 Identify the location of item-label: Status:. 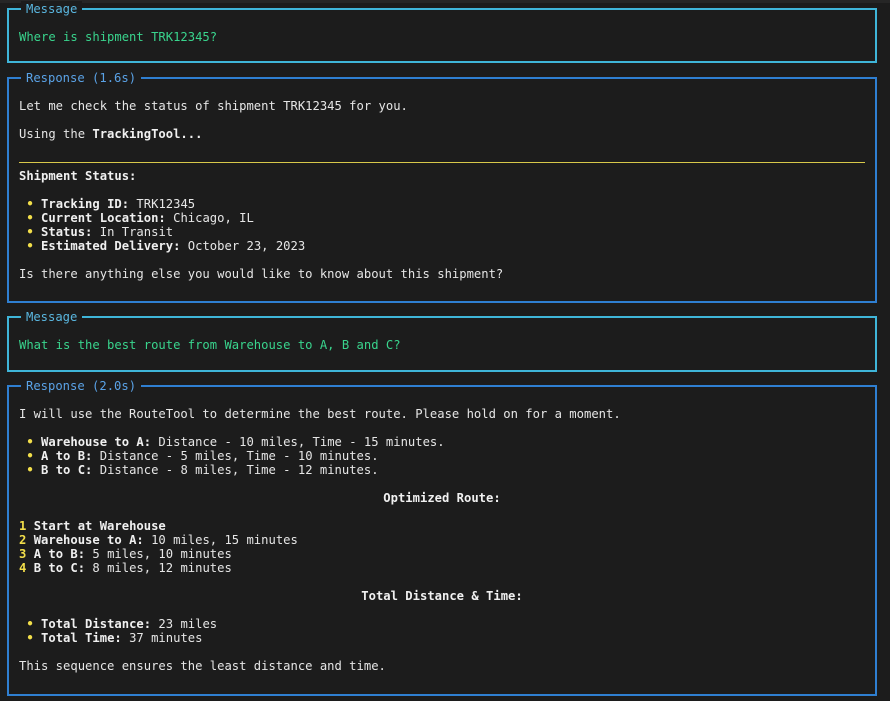
(67, 232).